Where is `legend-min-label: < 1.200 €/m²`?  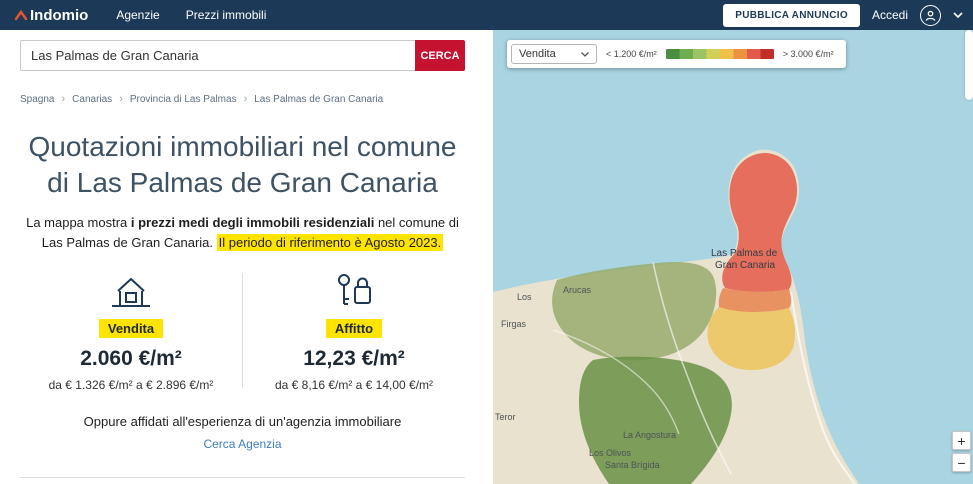
legend-min-label: < 1.200 €/m² is located at coordinates (631, 54).